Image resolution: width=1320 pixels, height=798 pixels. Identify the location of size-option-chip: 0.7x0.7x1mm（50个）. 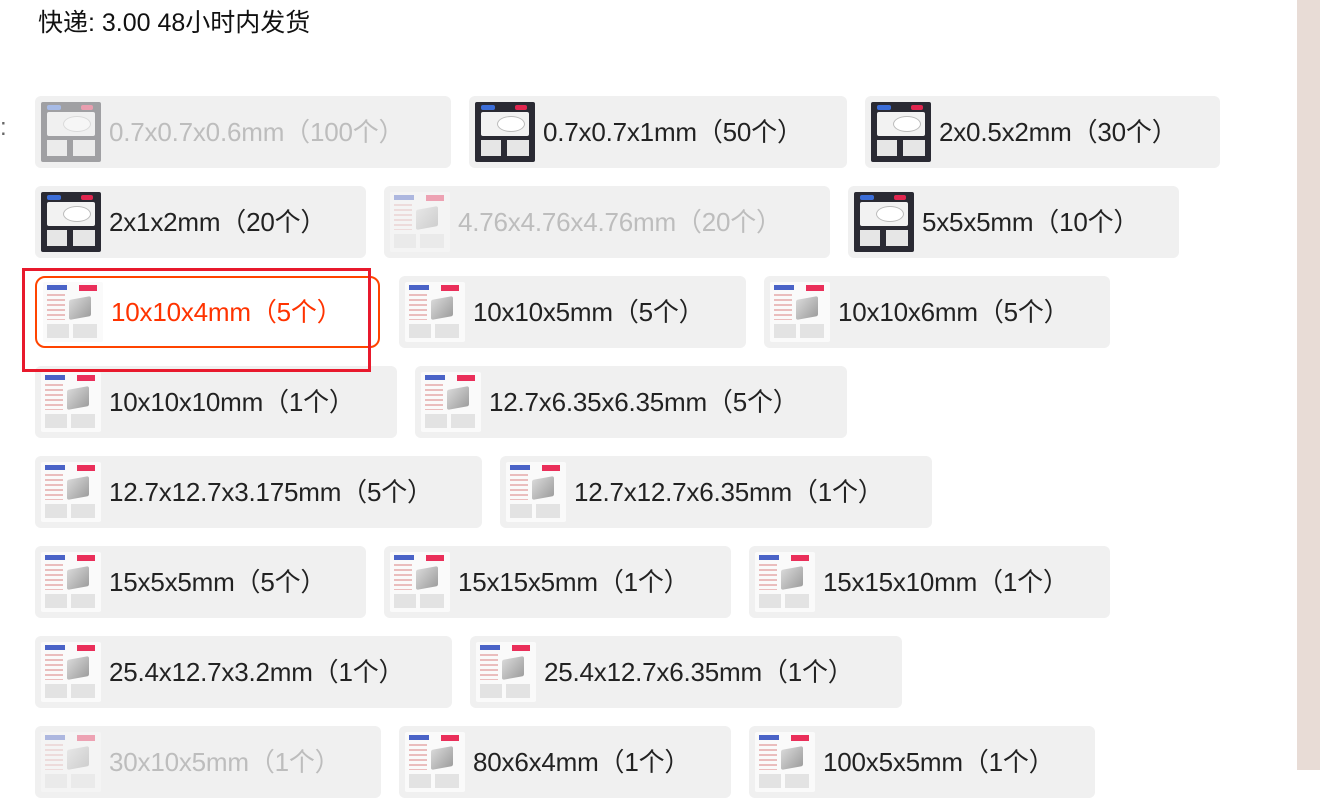
(658, 132).